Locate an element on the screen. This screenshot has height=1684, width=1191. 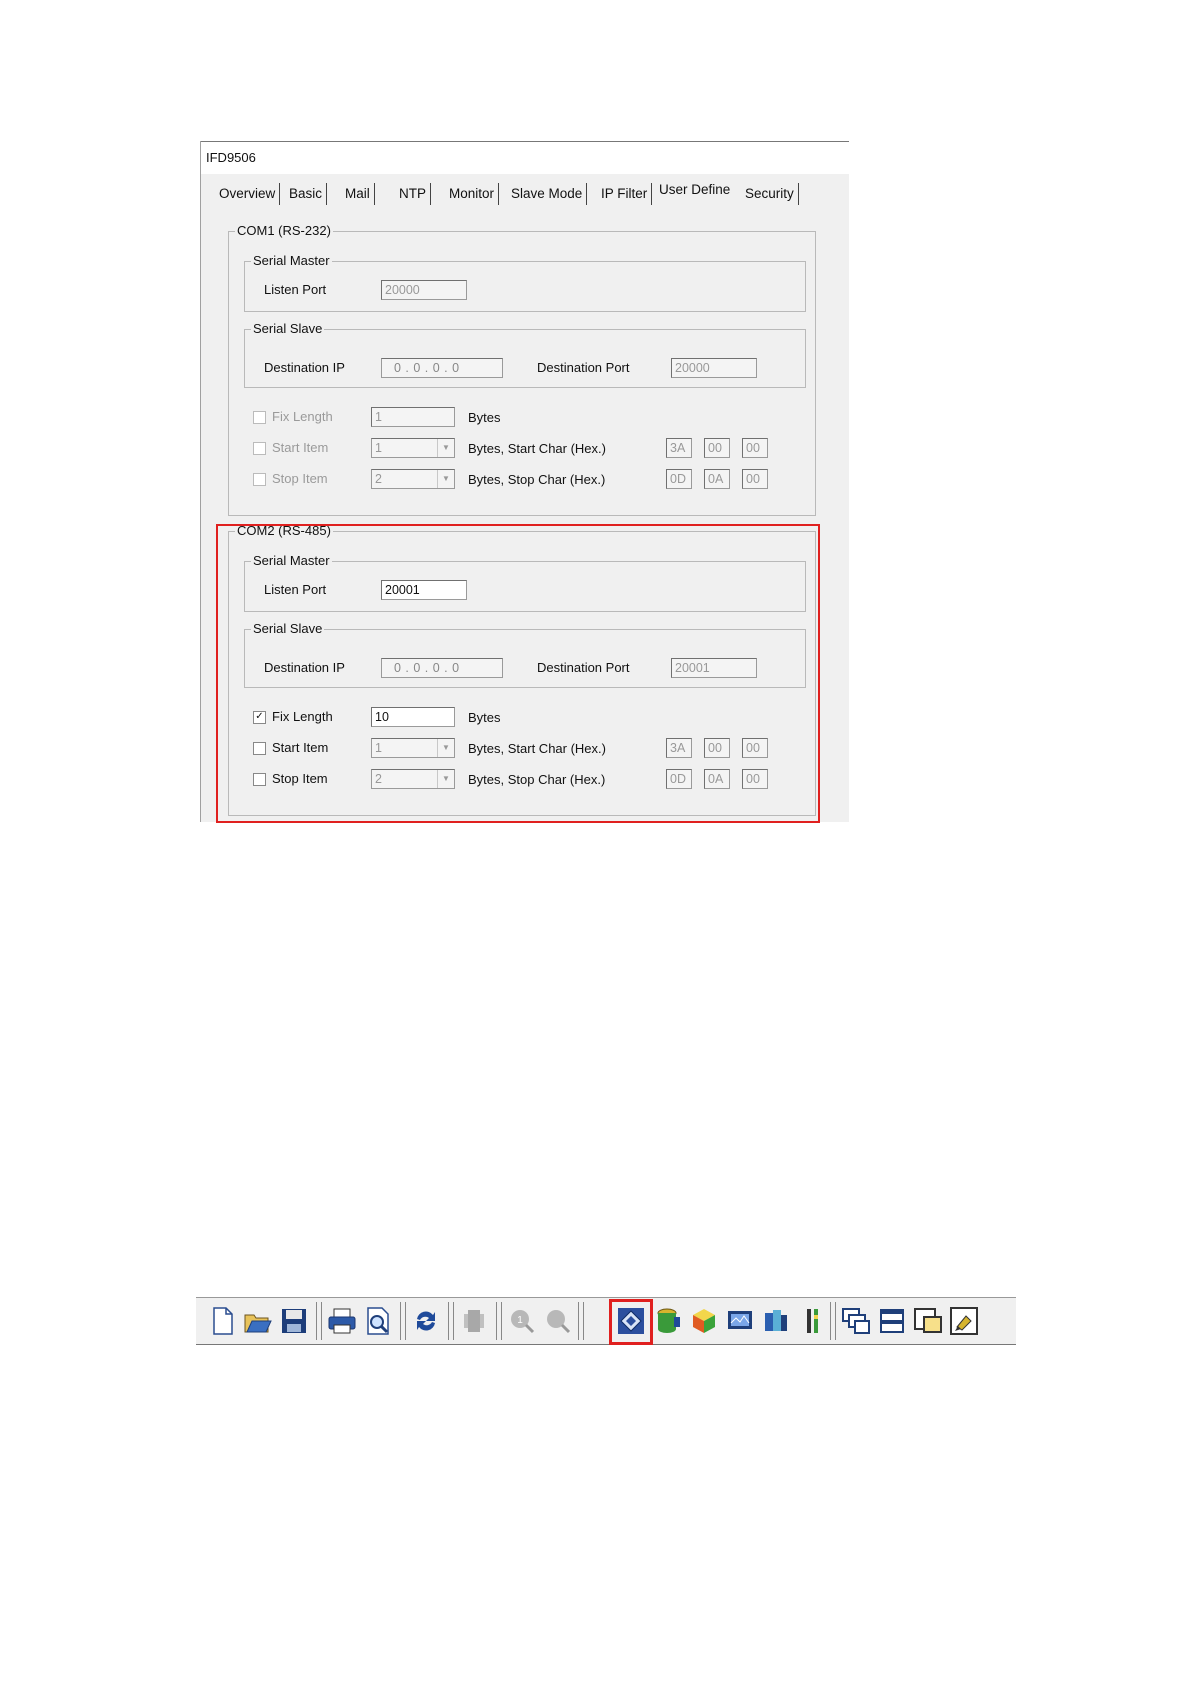
com1-stop-item-select: 2 ▼ is located at coordinates (413, 479).